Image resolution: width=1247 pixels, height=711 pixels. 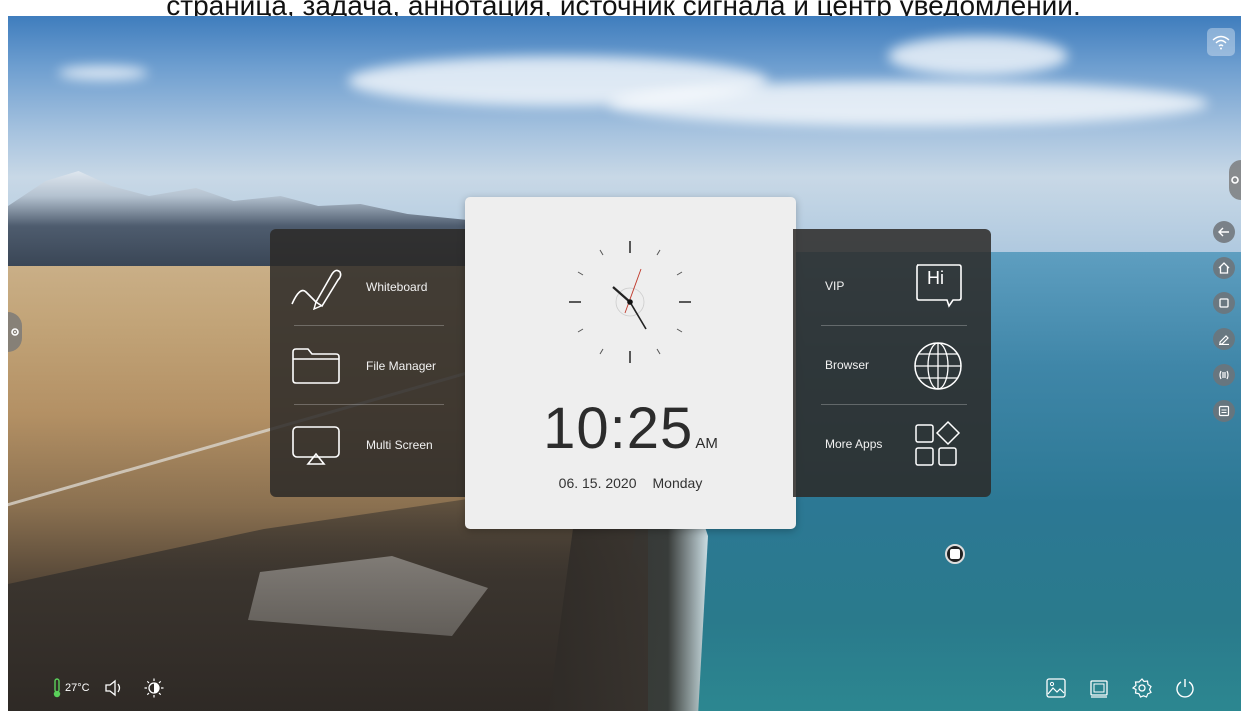 What do you see at coordinates (154, 688) in the screenshot?
I see `brightness-icon` at bounding box center [154, 688].